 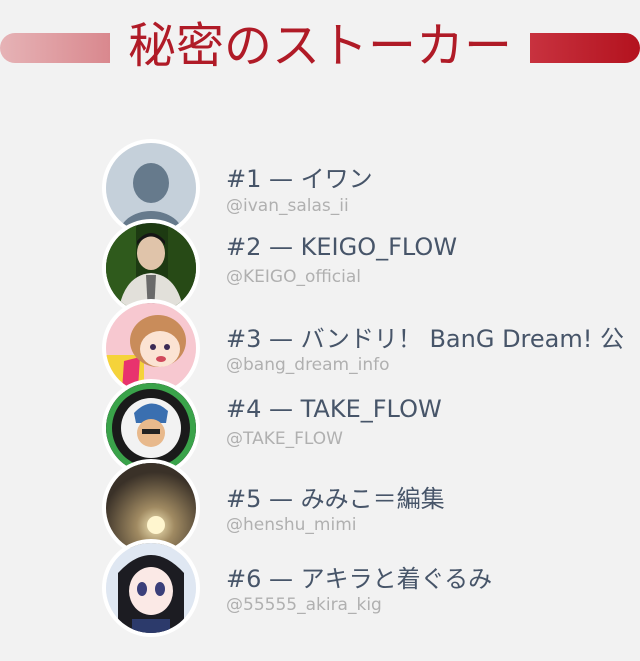 What do you see at coordinates (341, 247) in the screenshot?
I see `user-name: #2 — KEIGO_FLOW` at bounding box center [341, 247].